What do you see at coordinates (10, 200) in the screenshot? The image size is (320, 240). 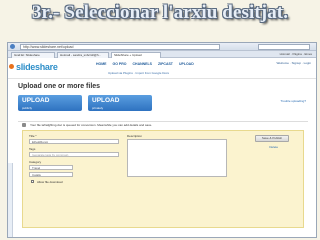 I see `left-sidebar-strip` at bounding box center [10, 200].